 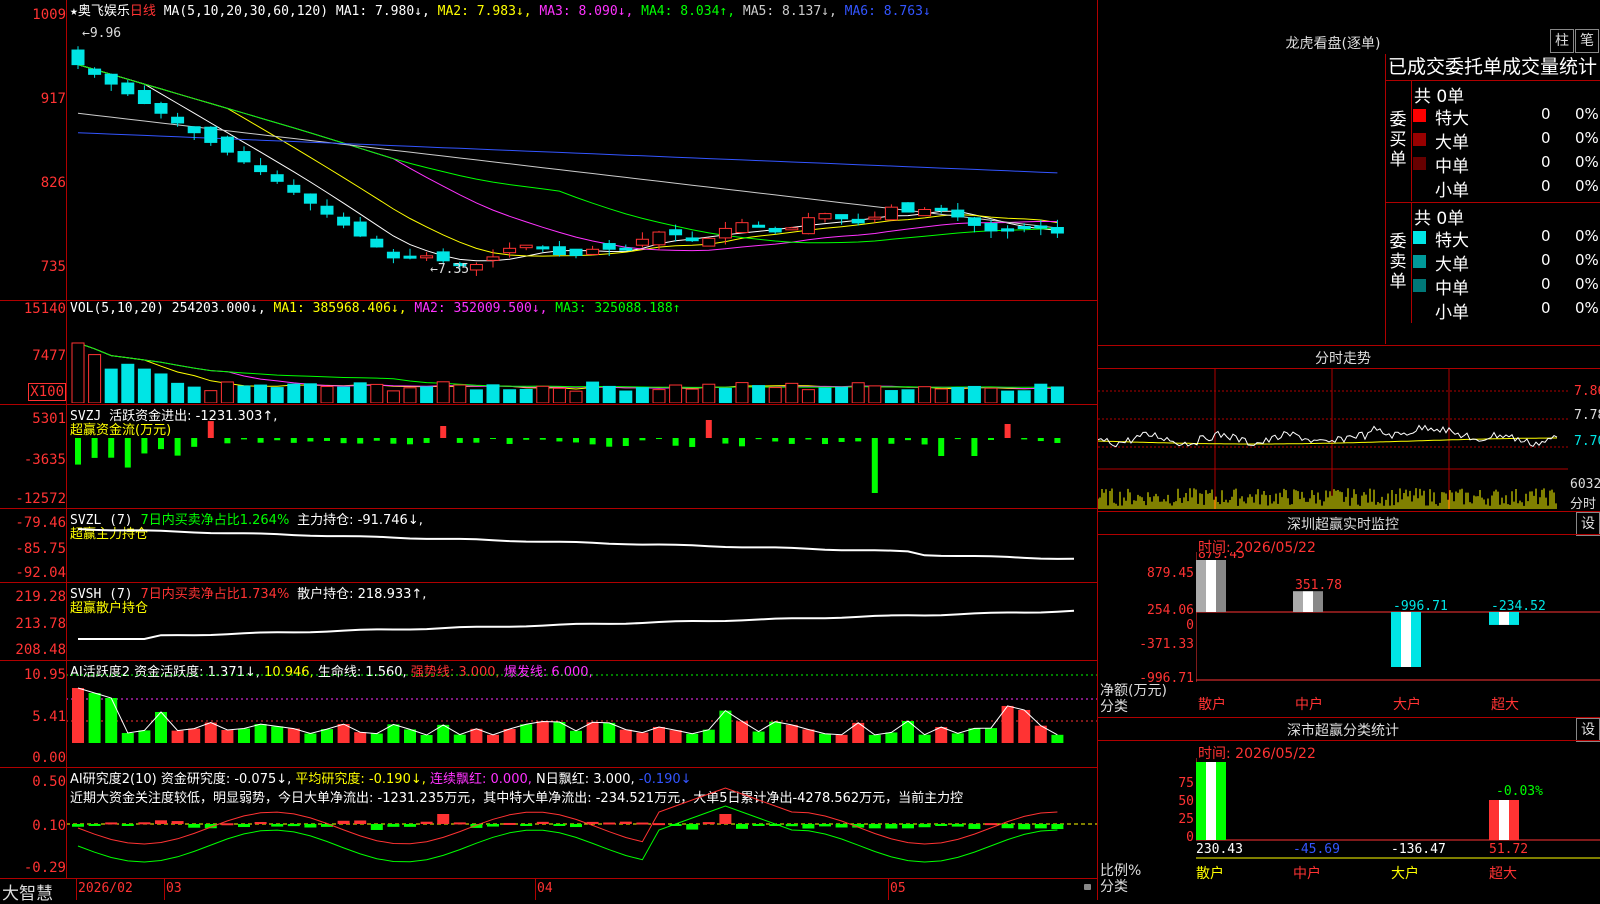 I want to click on classify-category: 中户, so click(x=1307, y=873).